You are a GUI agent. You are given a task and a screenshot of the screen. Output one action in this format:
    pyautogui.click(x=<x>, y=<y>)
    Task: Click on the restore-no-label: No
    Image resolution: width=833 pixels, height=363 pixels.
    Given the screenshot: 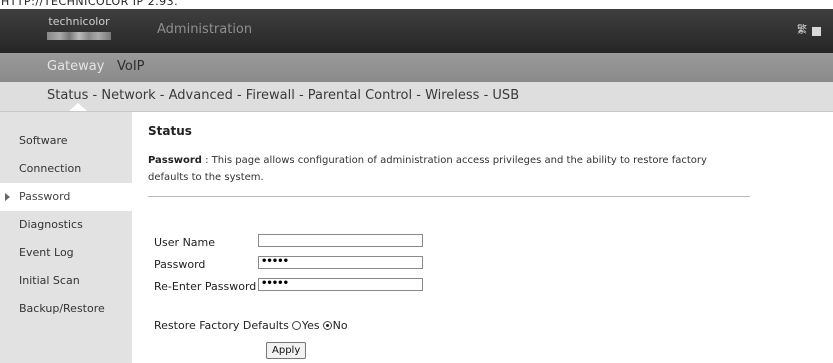 What is the action you would take?
    pyautogui.click(x=340, y=325)
    